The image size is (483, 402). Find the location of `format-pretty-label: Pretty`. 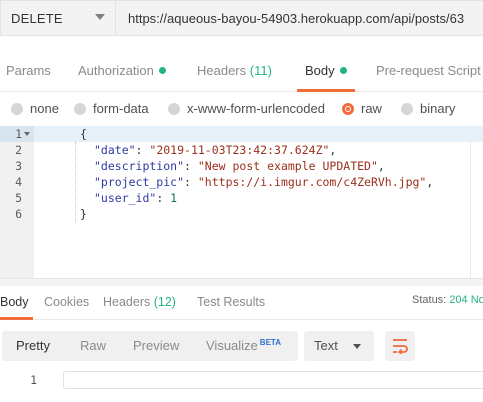

format-pretty-label: Pretty is located at coordinates (33, 345).